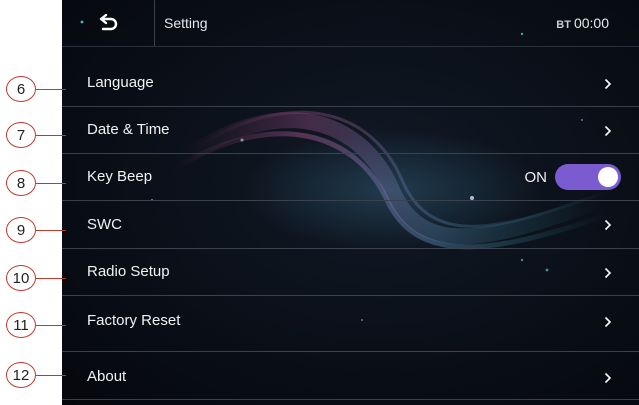 This screenshot has width=639, height=405. What do you see at coordinates (591, 23) in the screenshot?
I see `clock: 00:00` at bounding box center [591, 23].